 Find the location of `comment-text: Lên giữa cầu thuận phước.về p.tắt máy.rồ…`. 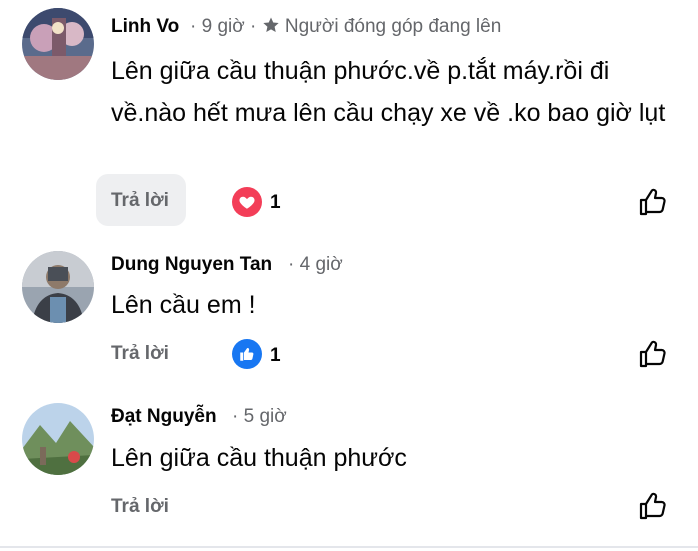

comment-text: Lên giữa cầu thuận phước.về p.tắt máy.rồ… is located at coordinates (388, 92).